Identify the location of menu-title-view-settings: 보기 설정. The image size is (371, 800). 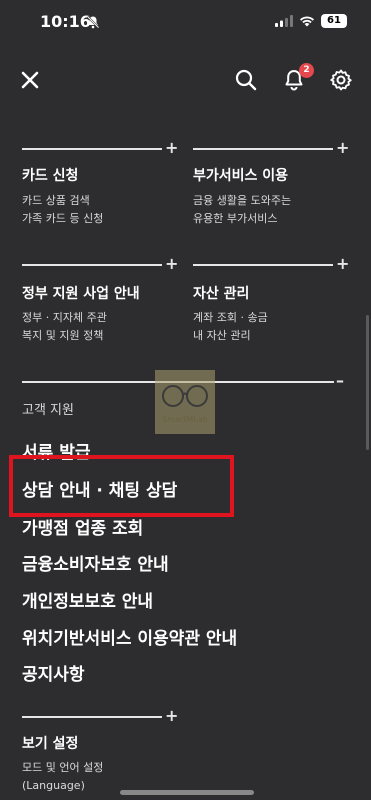
(50, 743).